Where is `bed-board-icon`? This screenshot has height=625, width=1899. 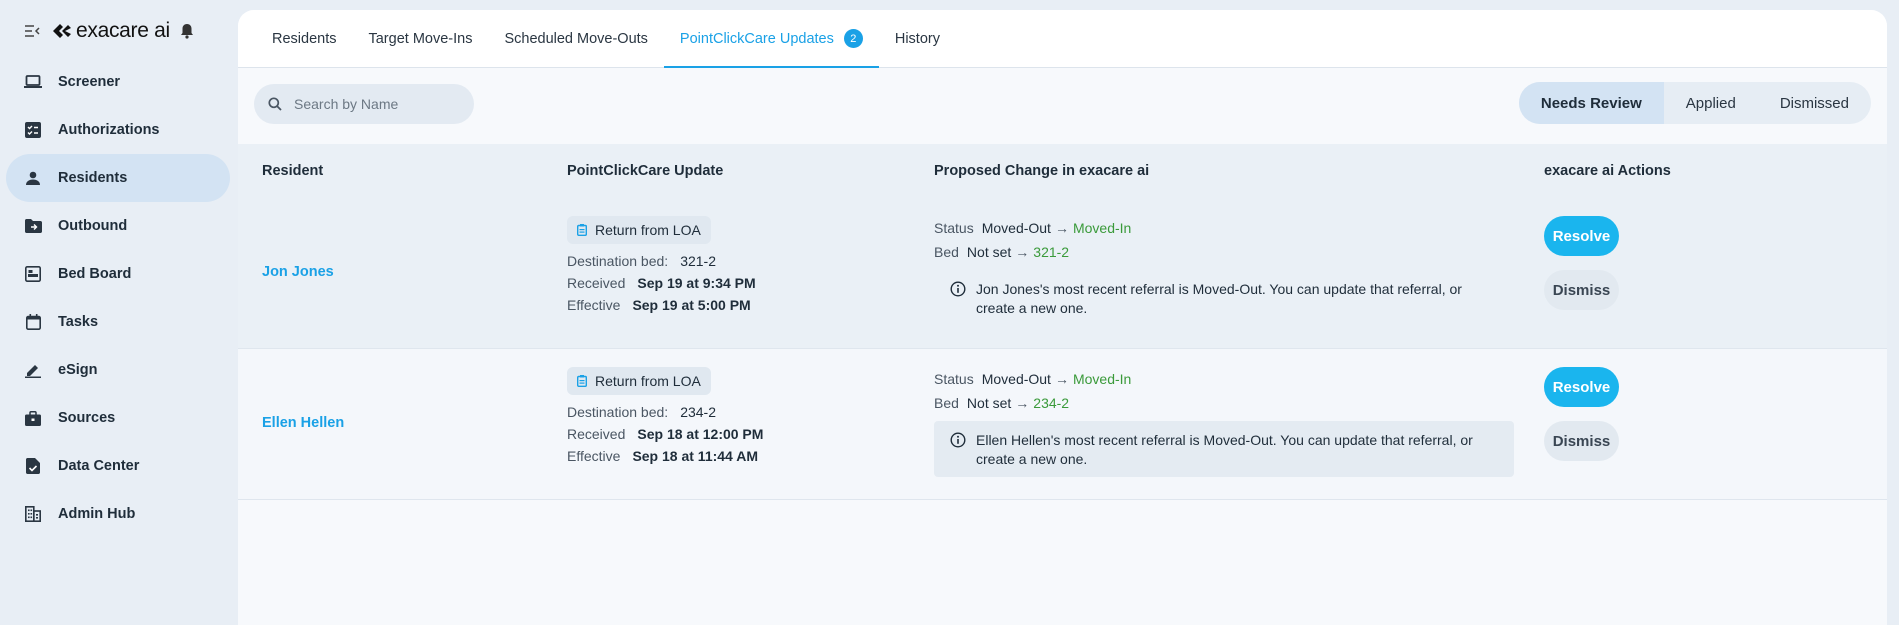
bed-board-icon is located at coordinates (33, 274).